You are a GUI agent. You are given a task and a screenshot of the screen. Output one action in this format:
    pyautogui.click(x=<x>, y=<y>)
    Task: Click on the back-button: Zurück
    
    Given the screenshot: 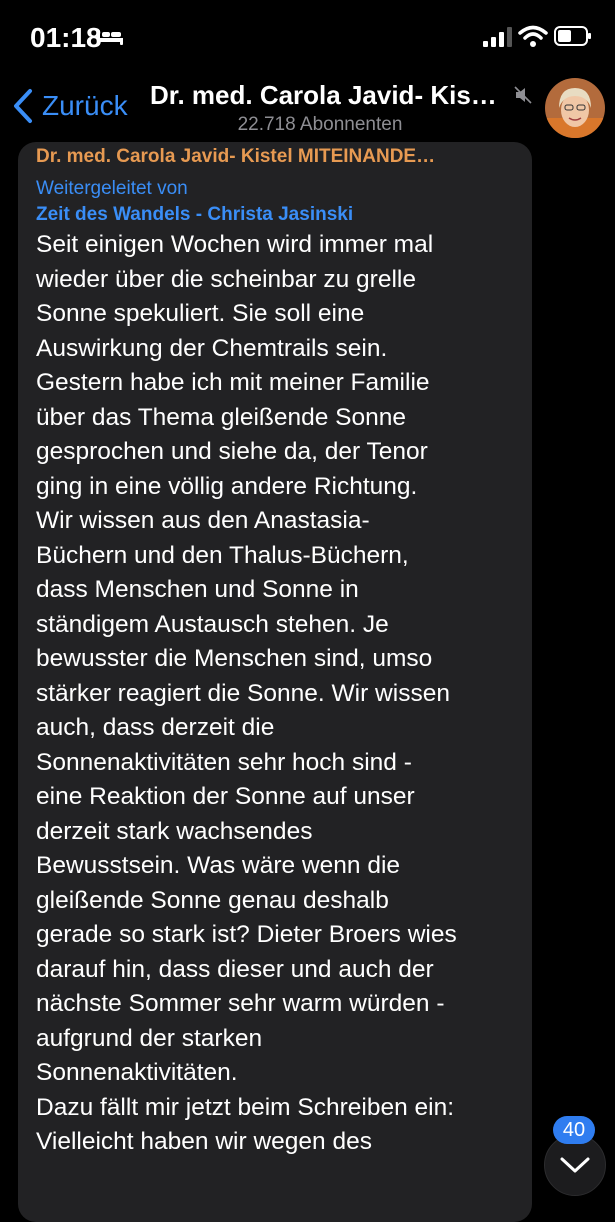 What is the action you would take?
    pyautogui.click(x=70, y=106)
    